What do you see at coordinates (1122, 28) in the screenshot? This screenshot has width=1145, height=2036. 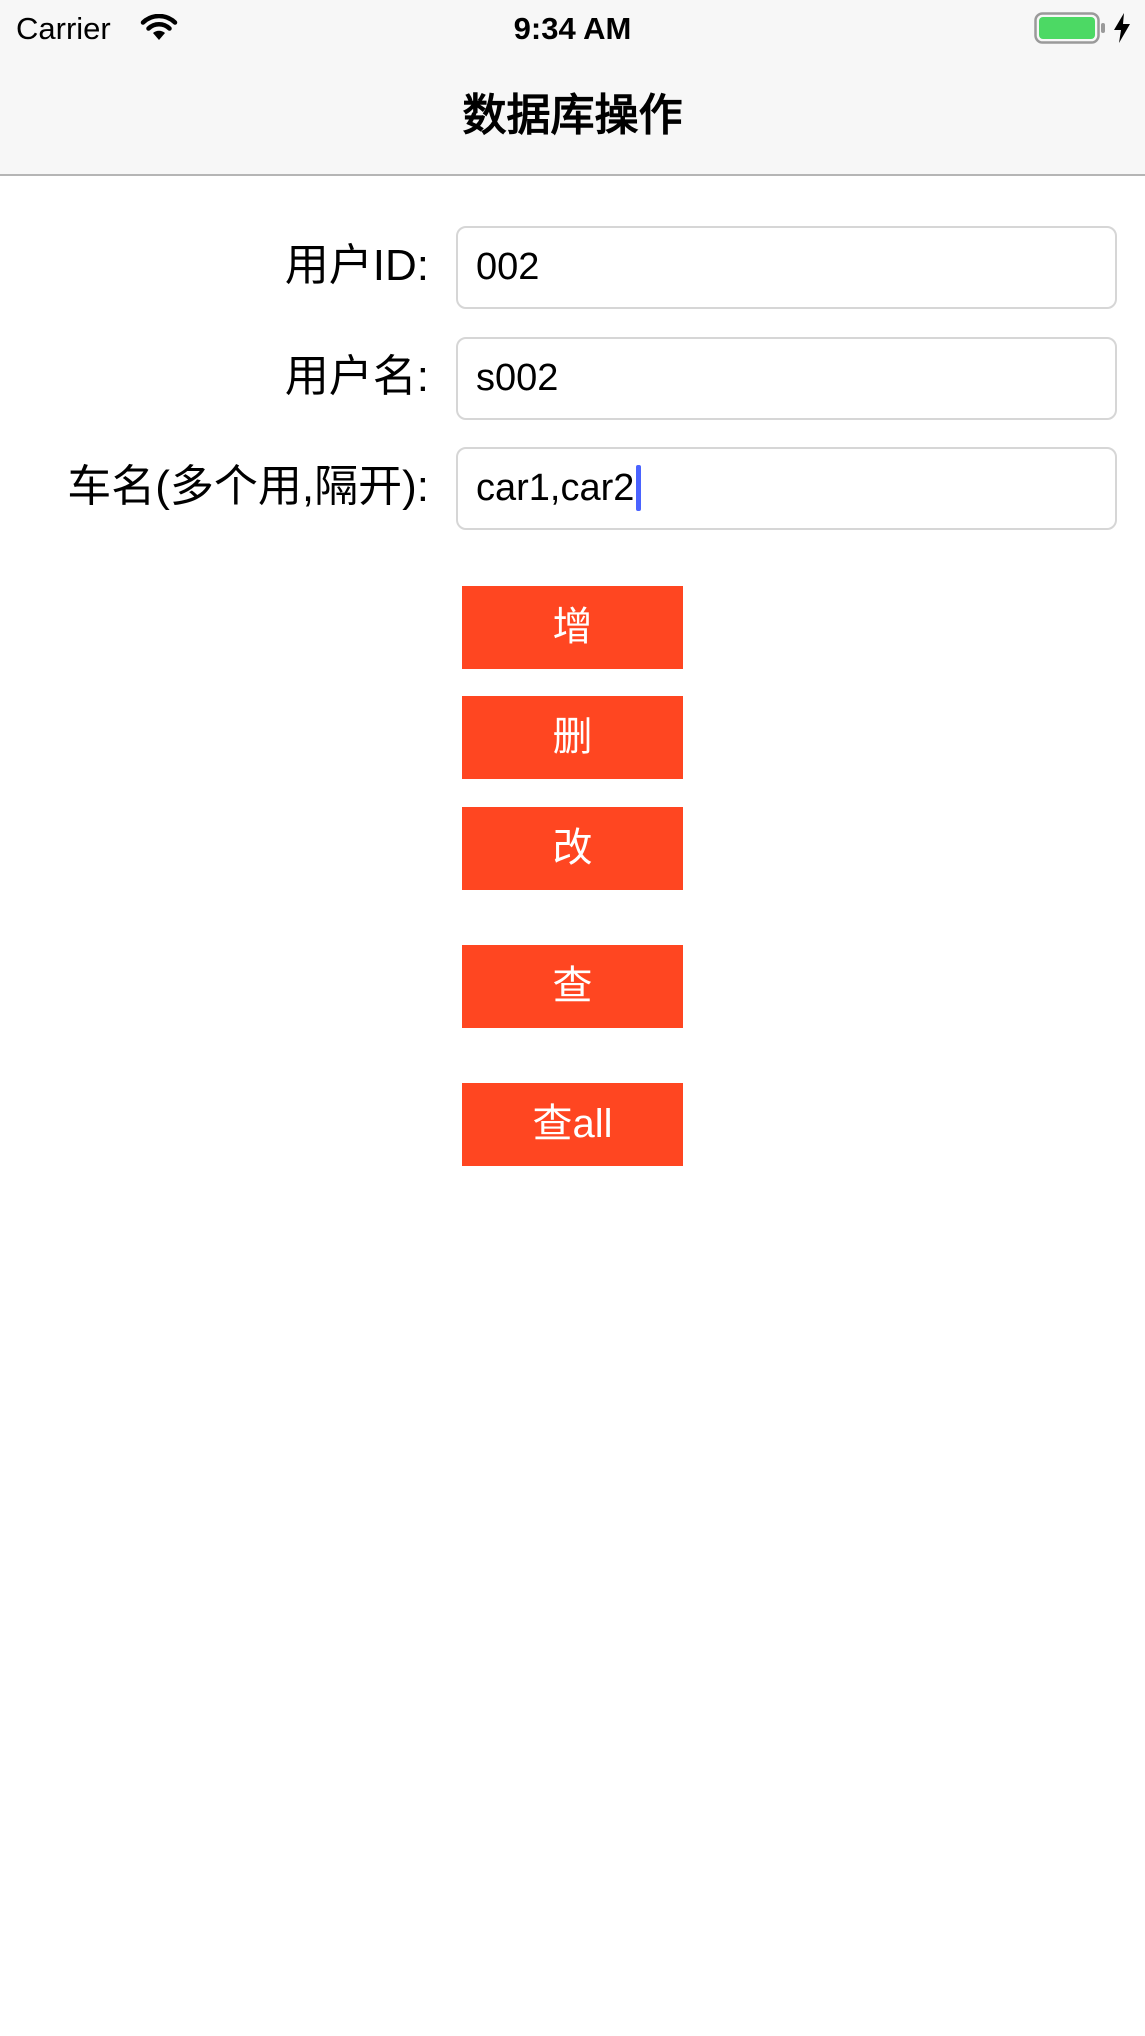 I see `charging-bolt-icon` at bounding box center [1122, 28].